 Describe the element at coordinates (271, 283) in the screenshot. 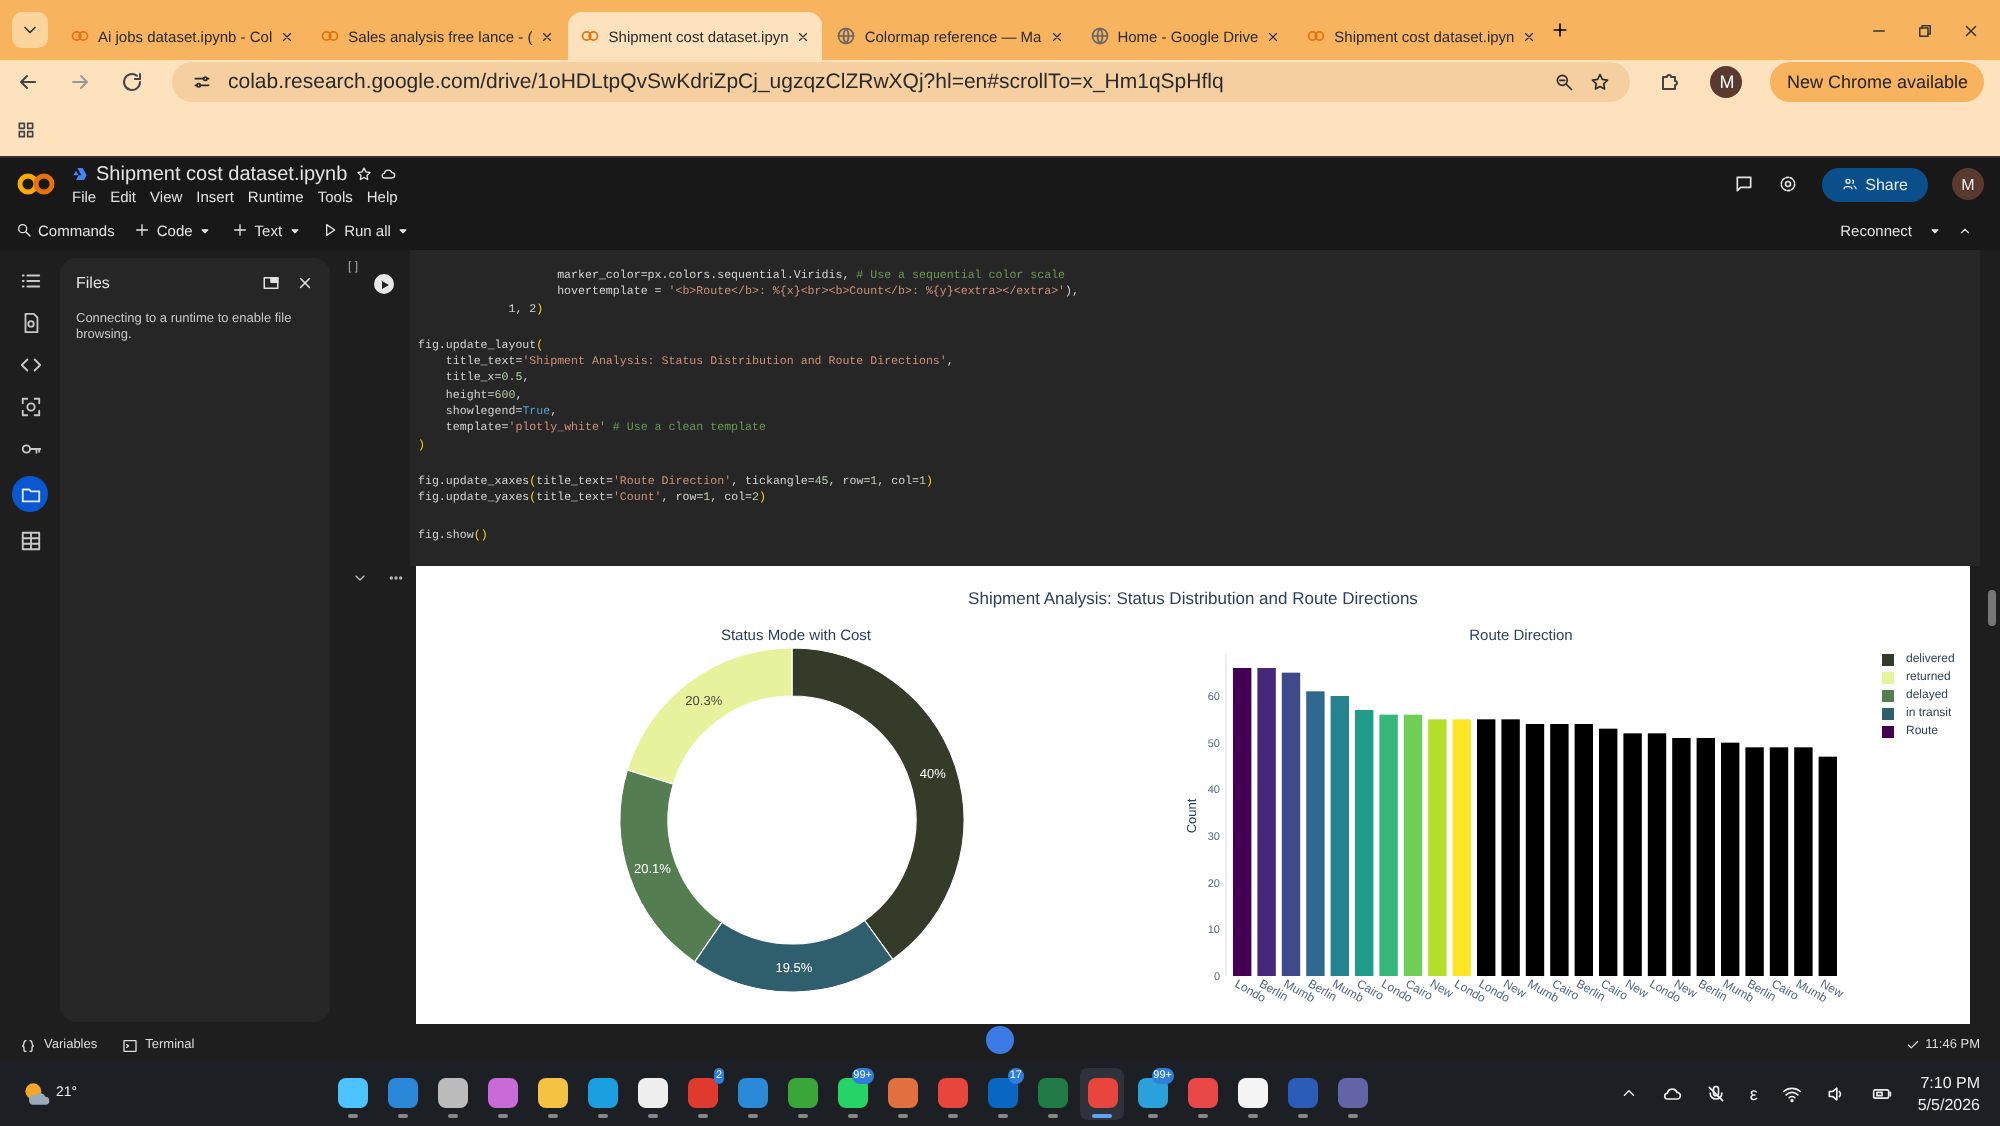

I see `new-window-icon` at that location.